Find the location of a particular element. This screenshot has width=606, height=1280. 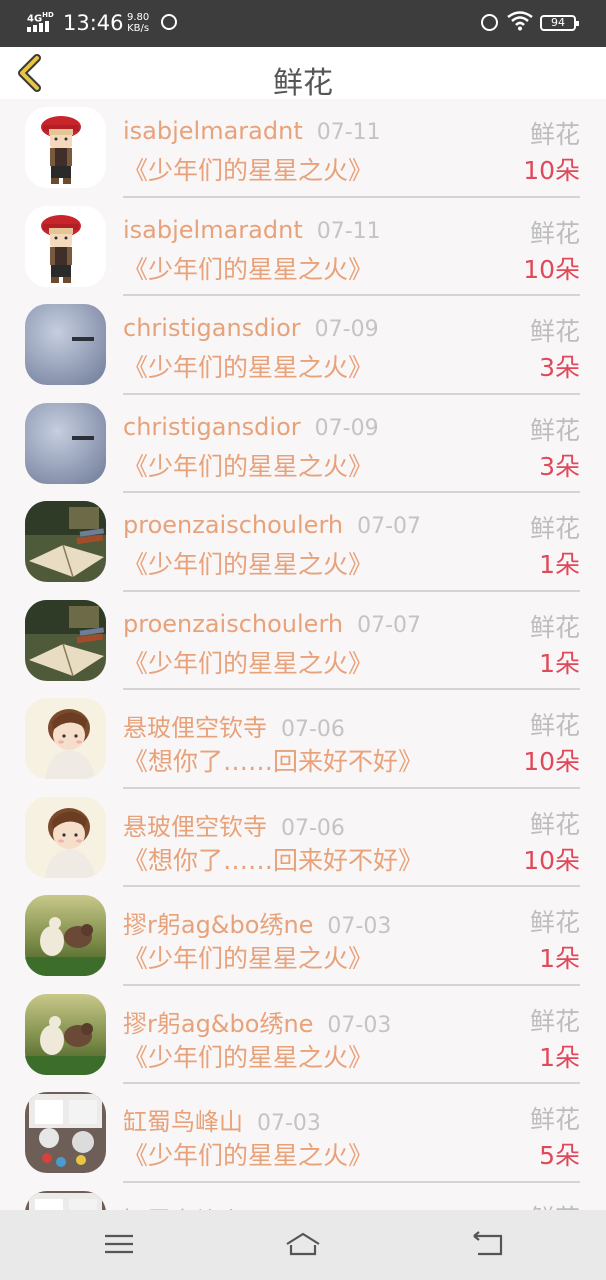

app-header: 鲜花 is located at coordinates (303, 74).